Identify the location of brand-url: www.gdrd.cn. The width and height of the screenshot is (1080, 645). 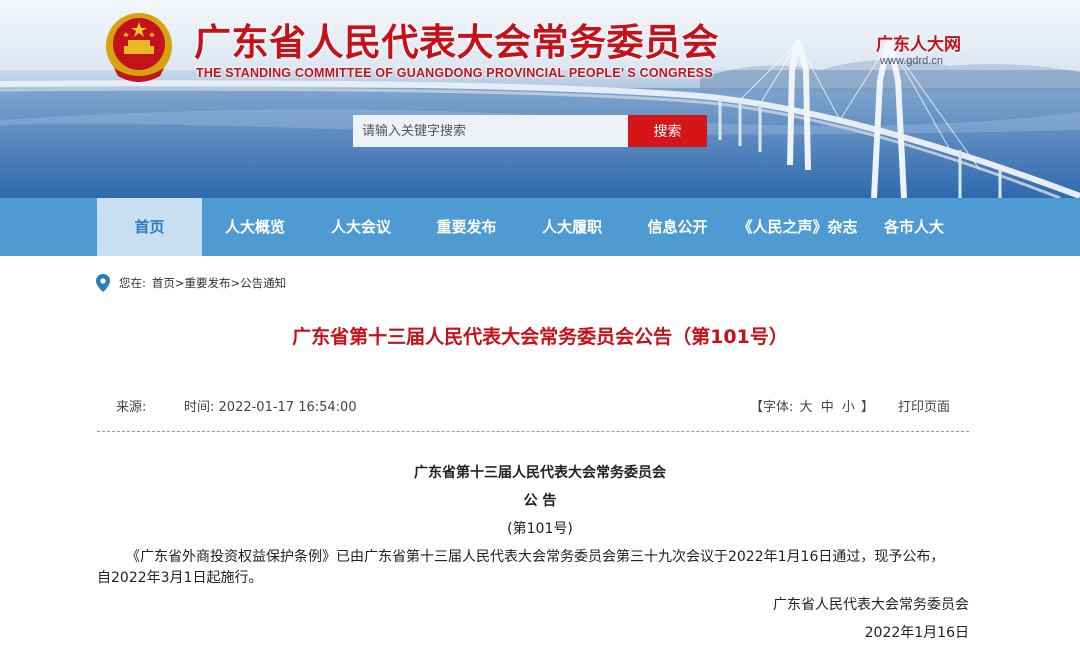
(911, 61).